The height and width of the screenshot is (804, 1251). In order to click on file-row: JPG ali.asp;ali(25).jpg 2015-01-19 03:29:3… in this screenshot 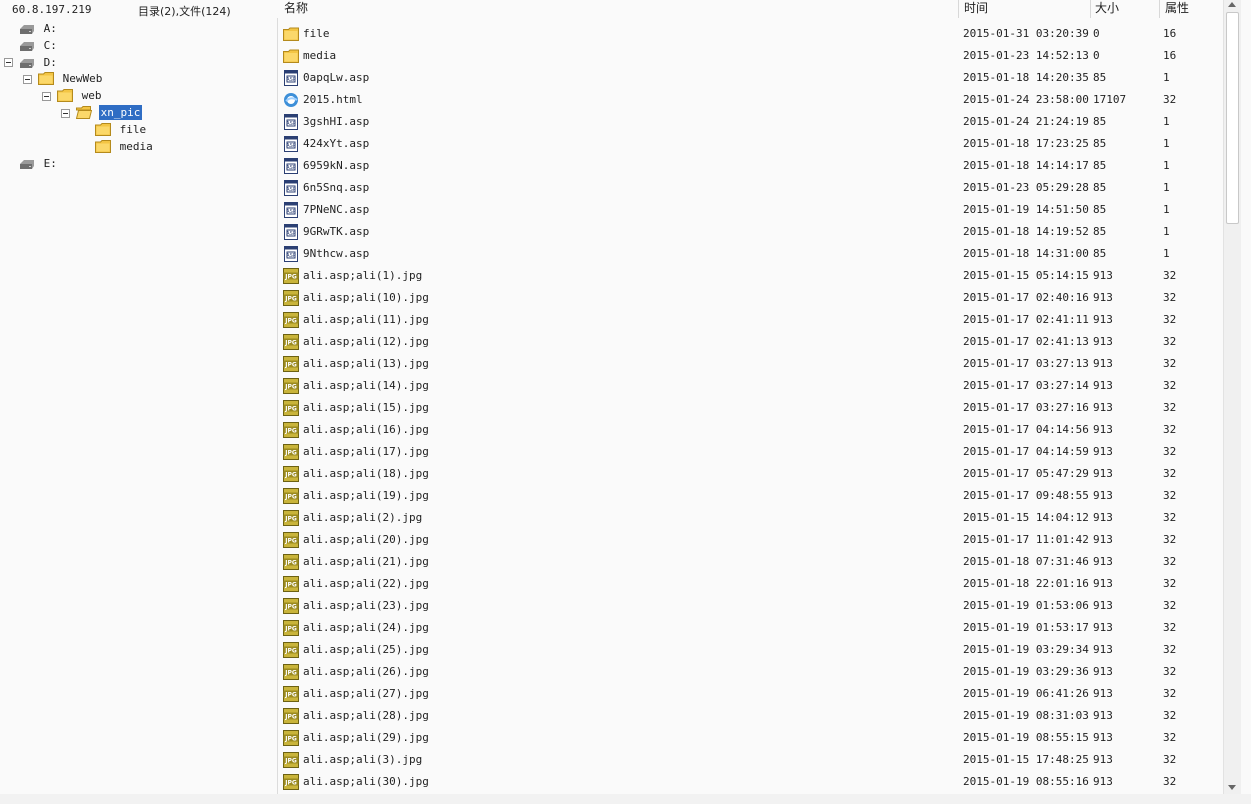, I will do `click(750, 650)`.